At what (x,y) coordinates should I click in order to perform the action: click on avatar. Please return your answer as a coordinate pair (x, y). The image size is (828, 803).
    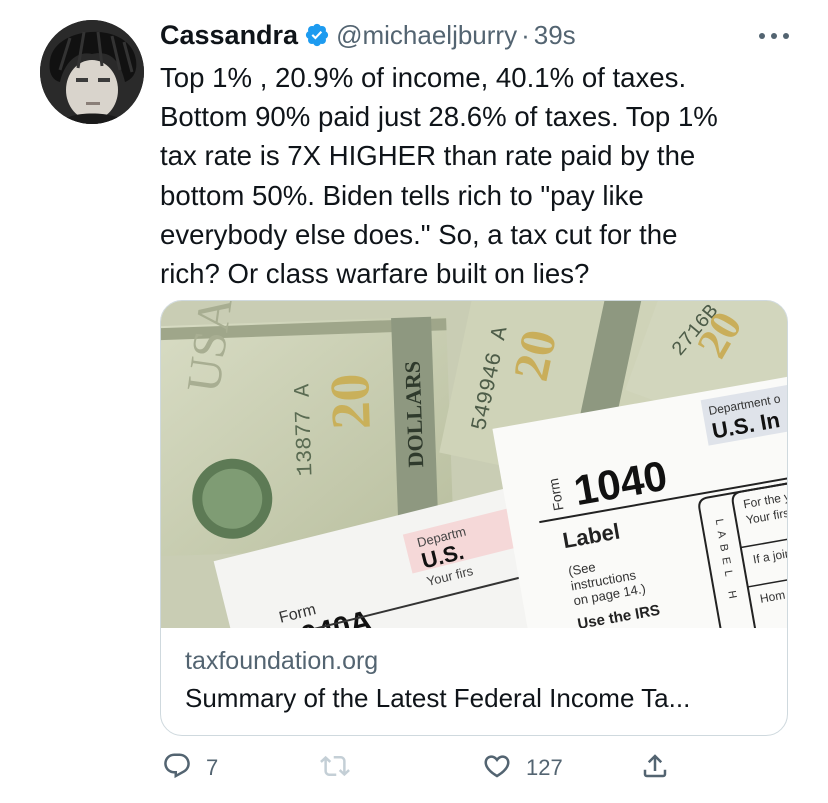
    Looking at the image, I should click on (92, 72).